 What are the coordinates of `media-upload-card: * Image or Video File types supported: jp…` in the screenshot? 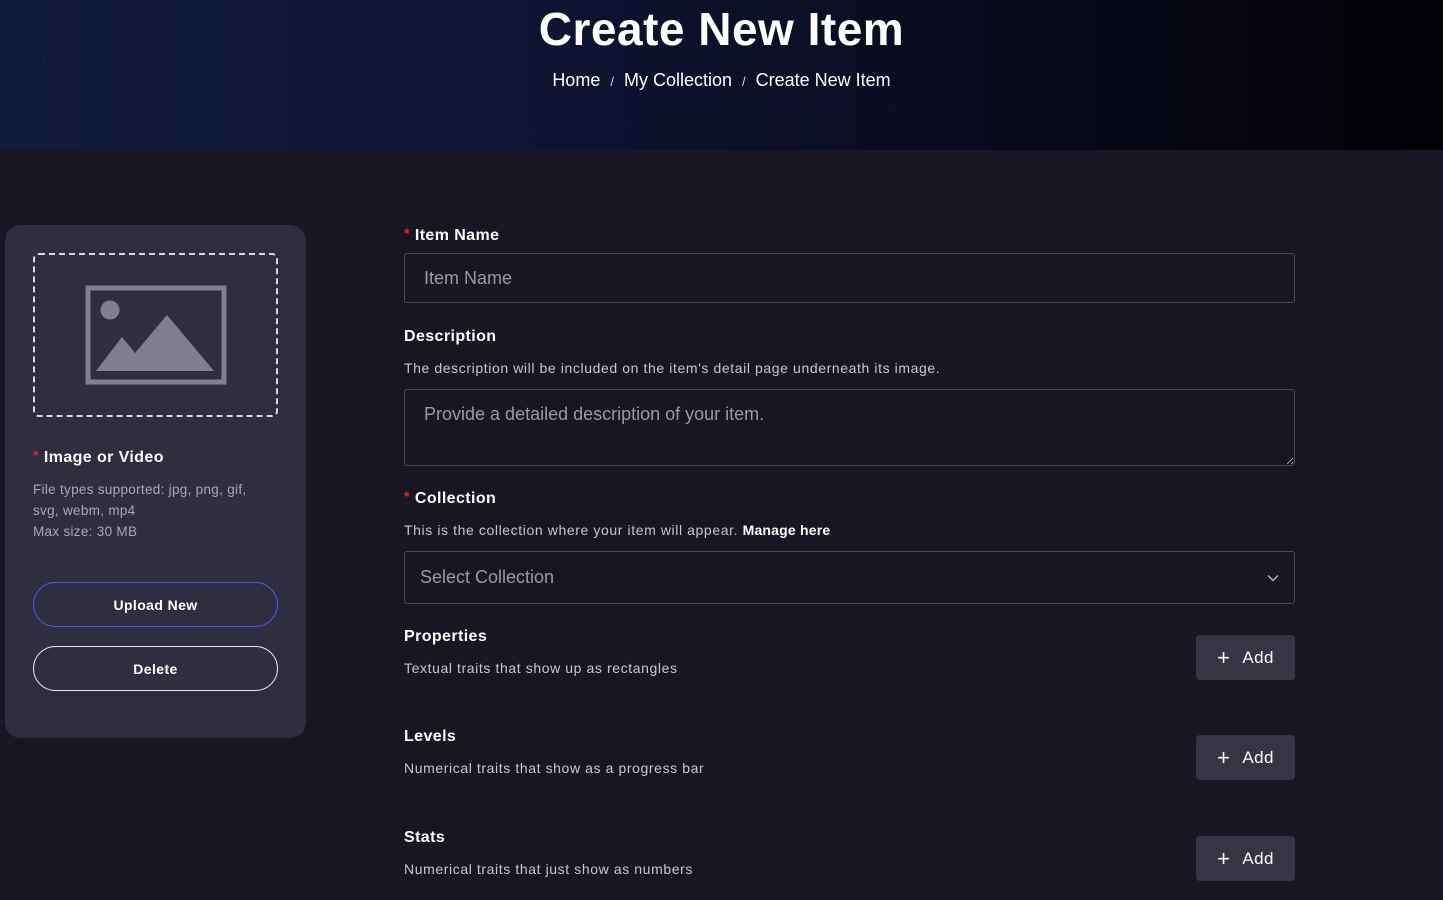 It's located at (155, 481).